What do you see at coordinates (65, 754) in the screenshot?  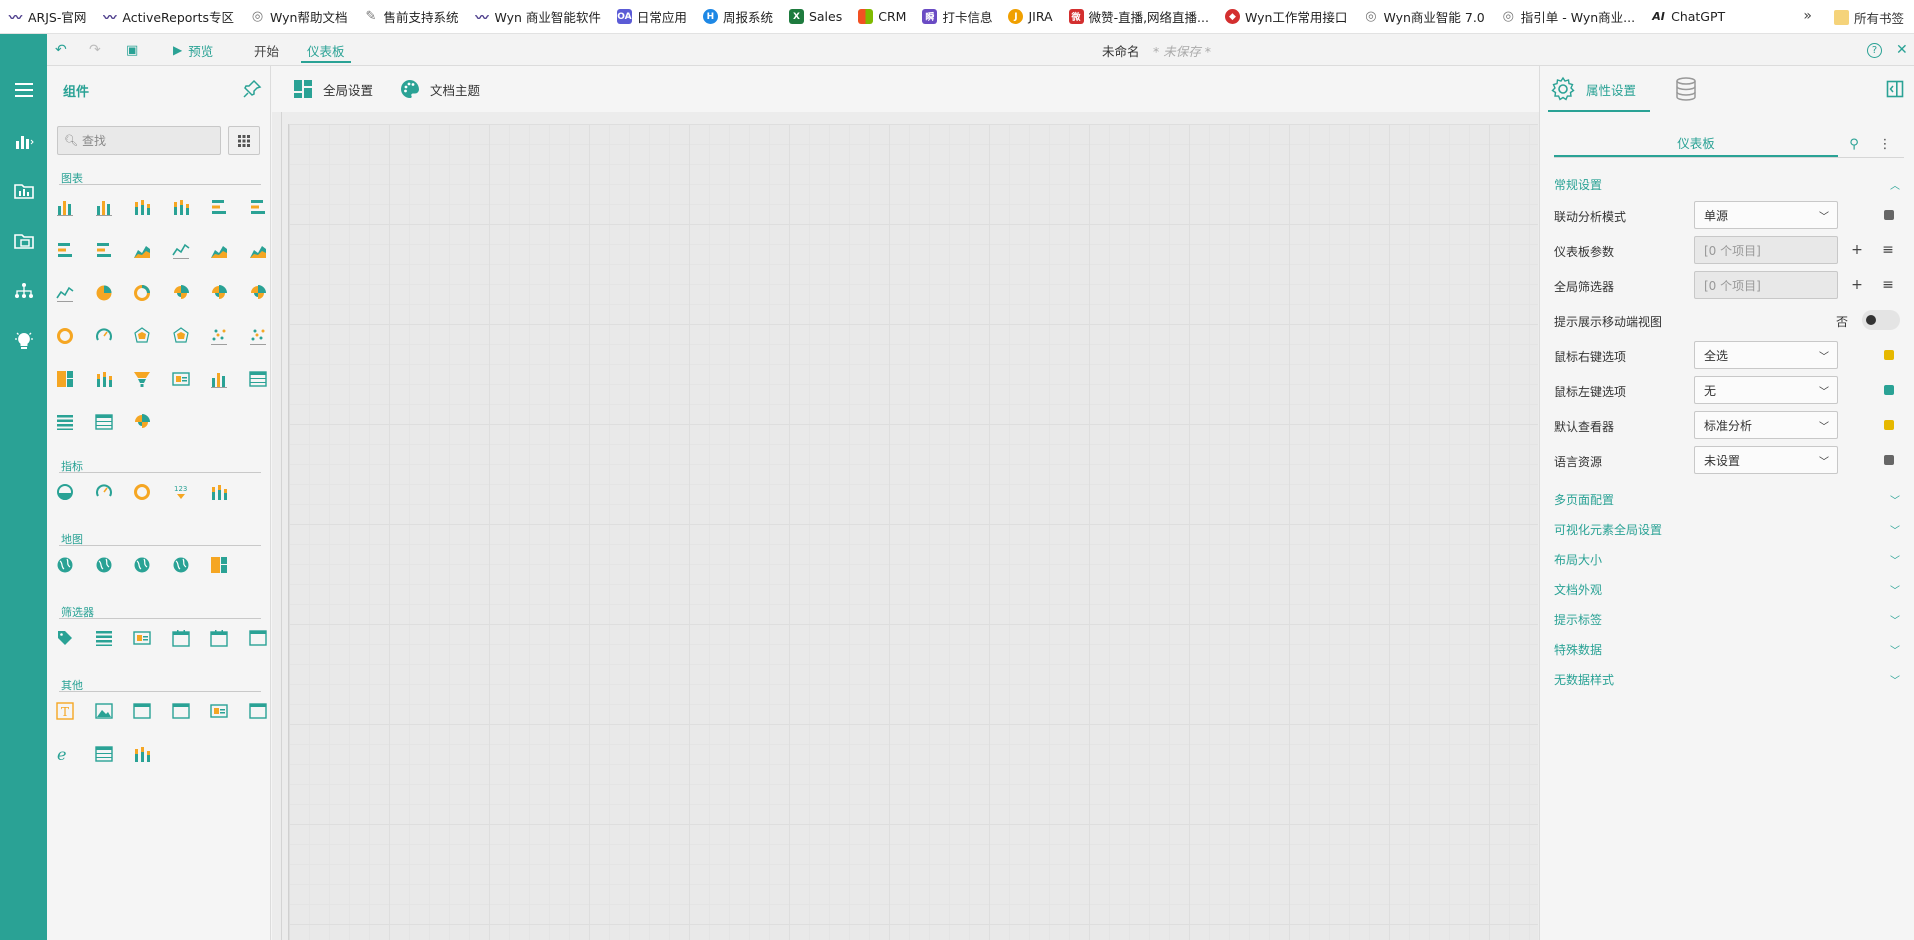 I see `other-ie-component: e` at bounding box center [65, 754].